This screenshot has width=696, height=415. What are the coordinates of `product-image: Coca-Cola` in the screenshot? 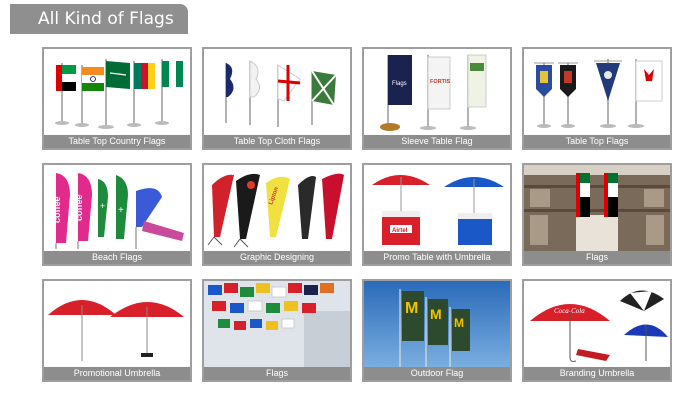 It's located at (597, 324).